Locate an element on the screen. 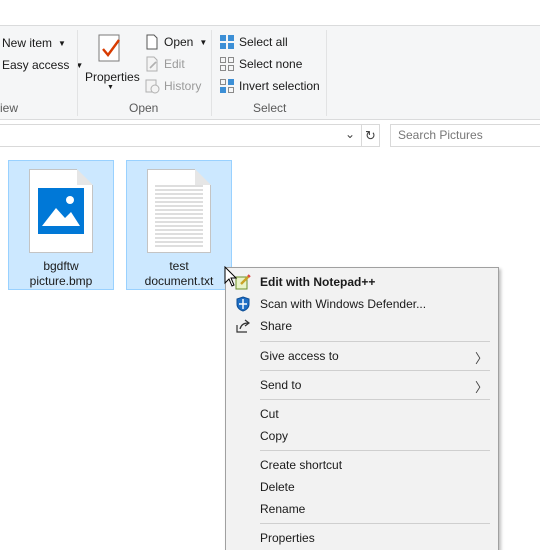 This screenshot has width=540, height=550. file-name-line: picture.bmp is located at coordinates (61, 281).